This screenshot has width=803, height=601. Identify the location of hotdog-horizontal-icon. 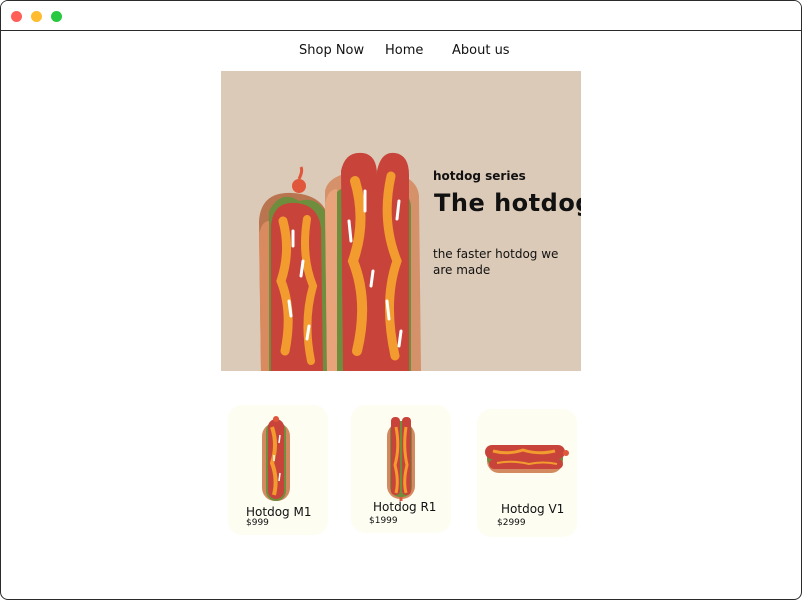
(527, 459).